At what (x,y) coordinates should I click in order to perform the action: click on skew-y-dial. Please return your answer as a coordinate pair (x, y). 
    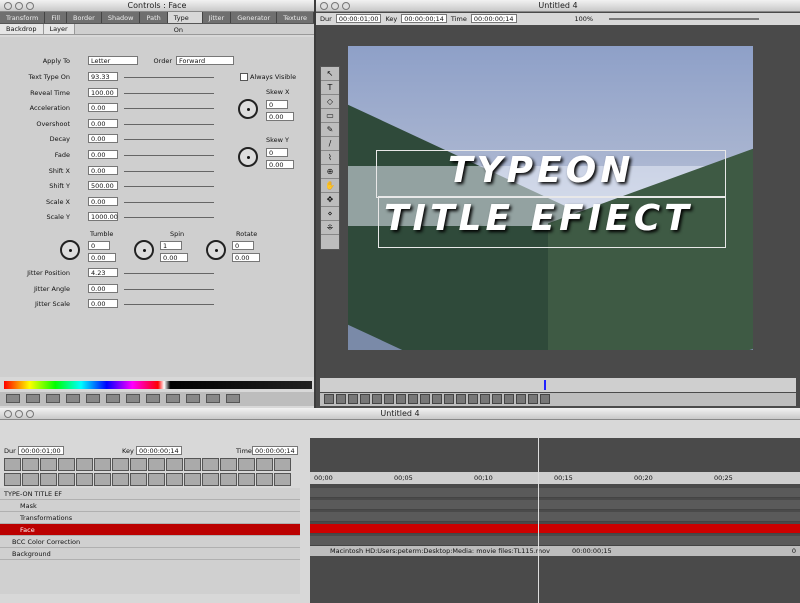
    Looking at the image, I should click on (248, 157).